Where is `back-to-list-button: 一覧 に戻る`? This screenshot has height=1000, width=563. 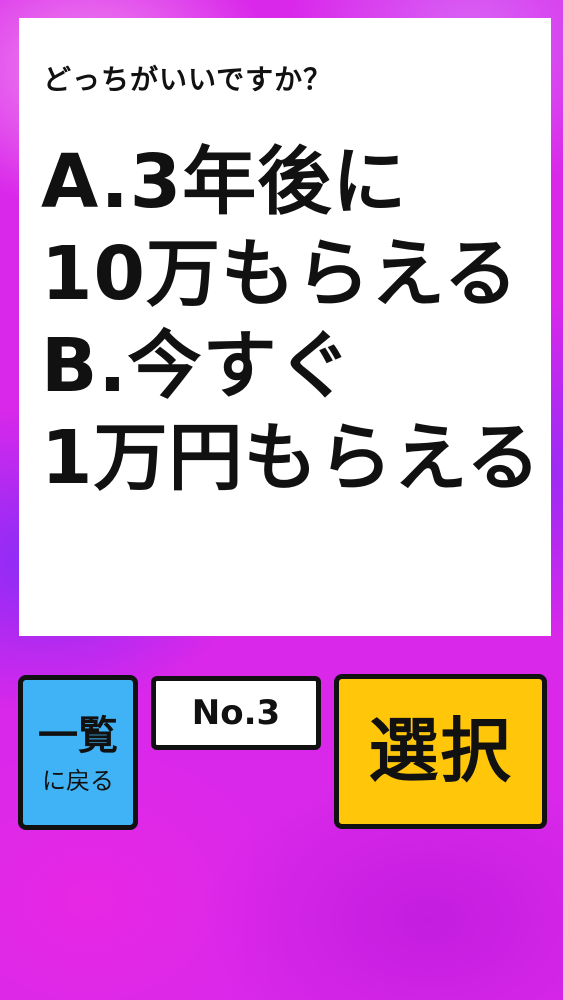 back-to-list-button: 一覧 に戻る is located at coordinates (78, 752).